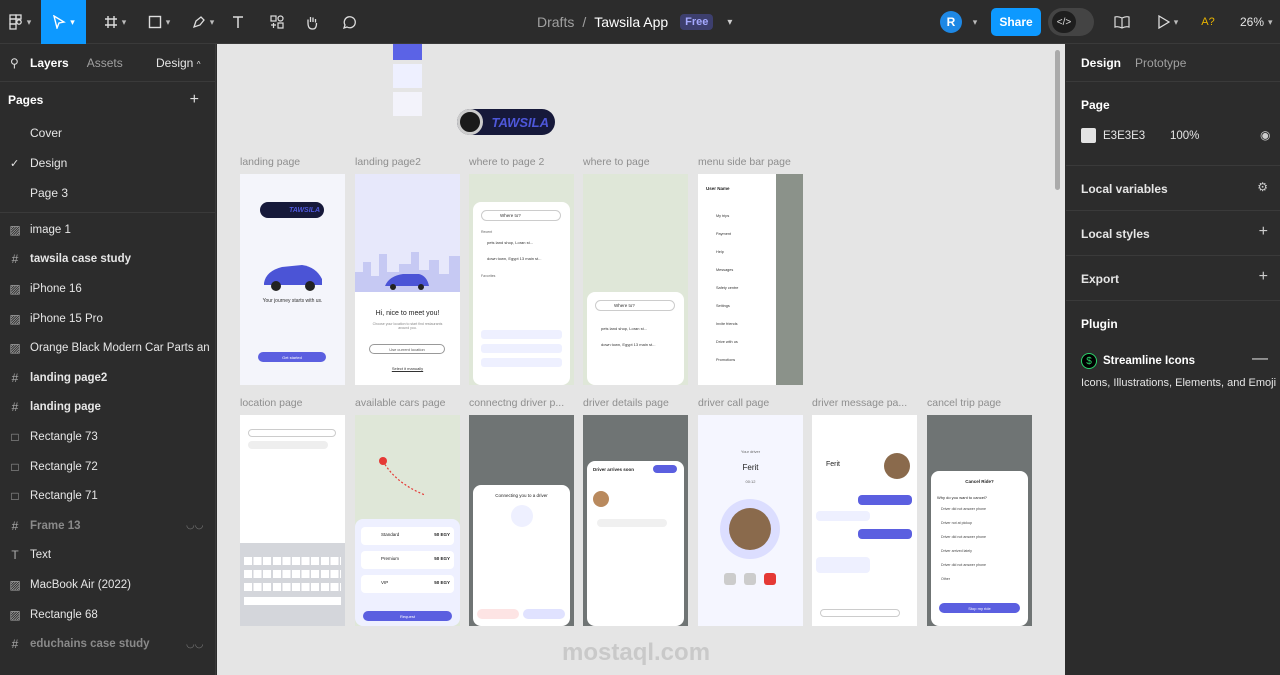 Image resolution: width=1280 pixels, height=675 pixels. I want to click on export-section: Export +, so click(1173, 278).